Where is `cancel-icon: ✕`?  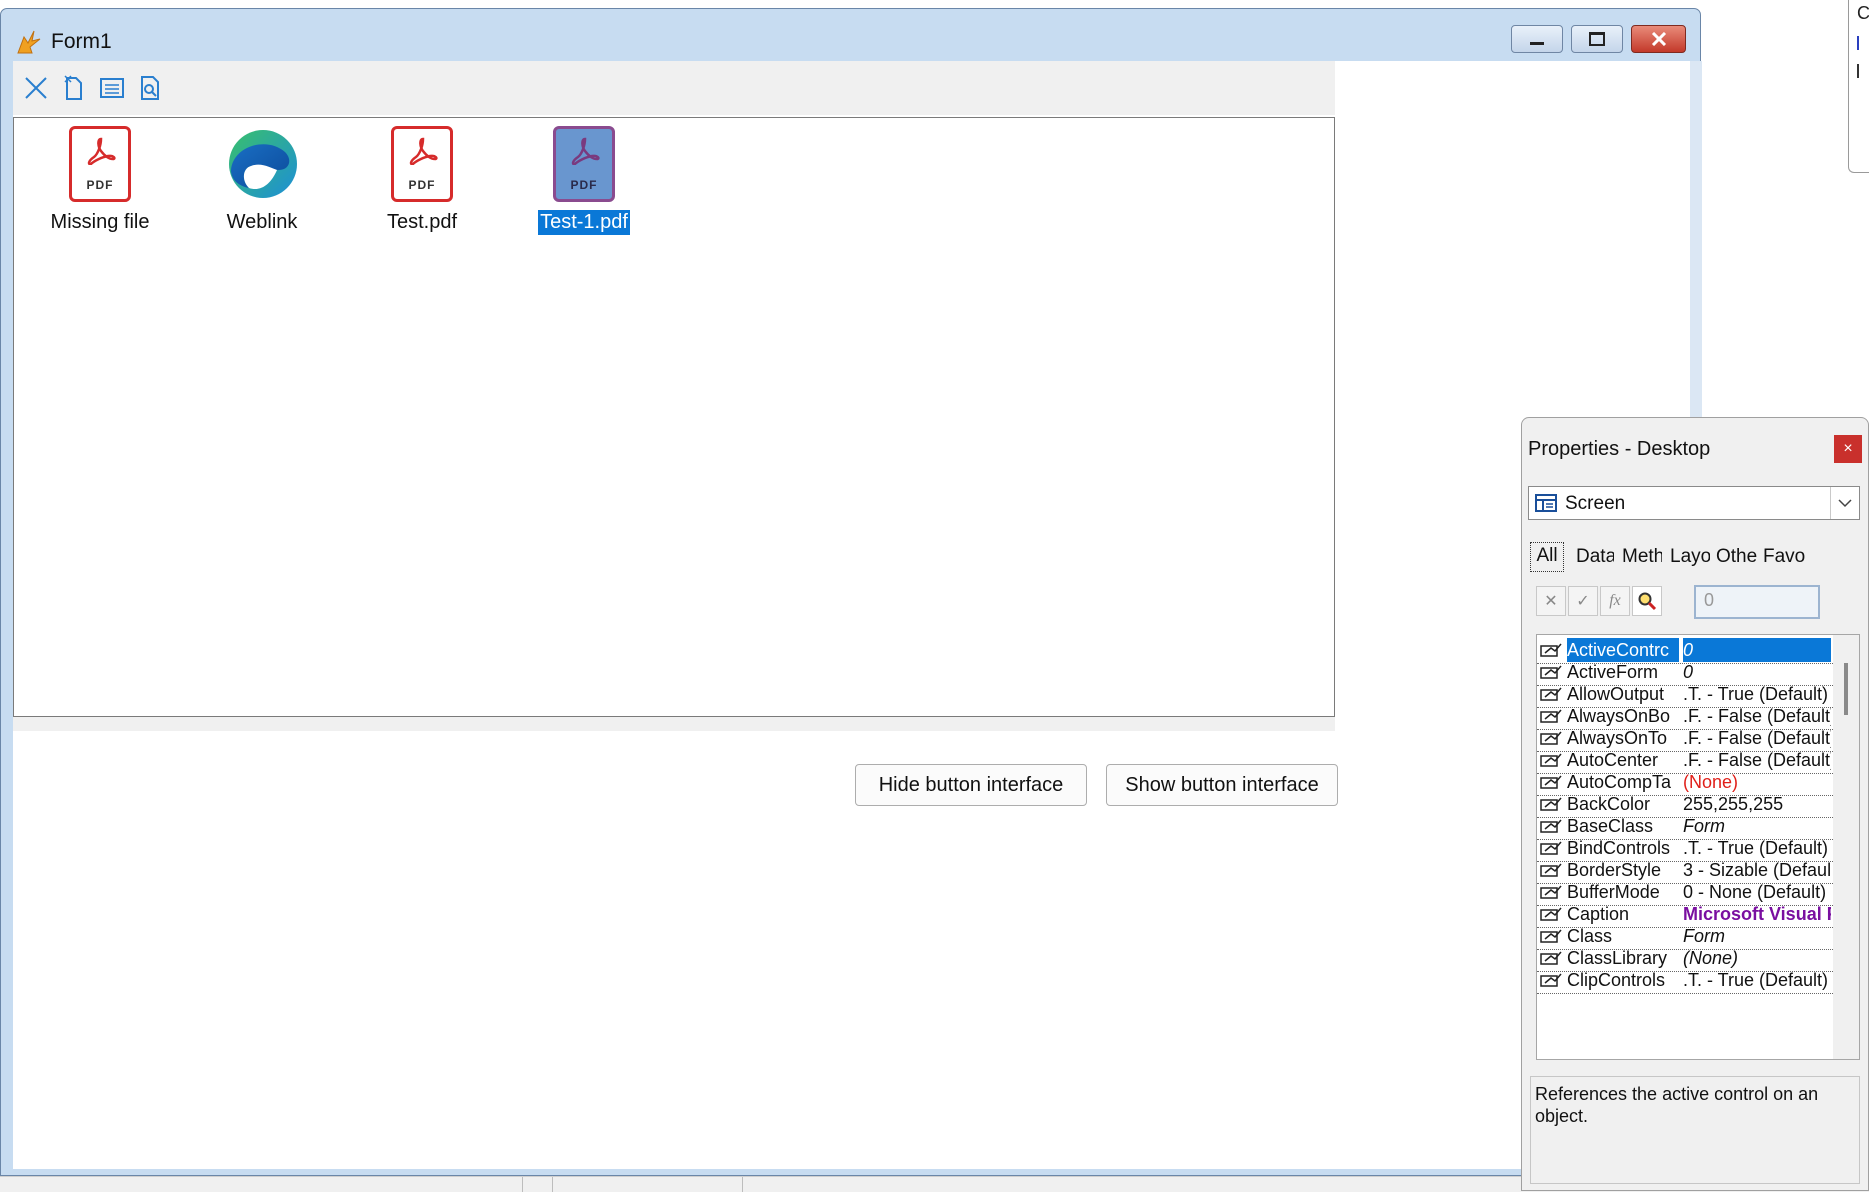 cancel-icon: ✕ is located at coordinates (1551, 601).